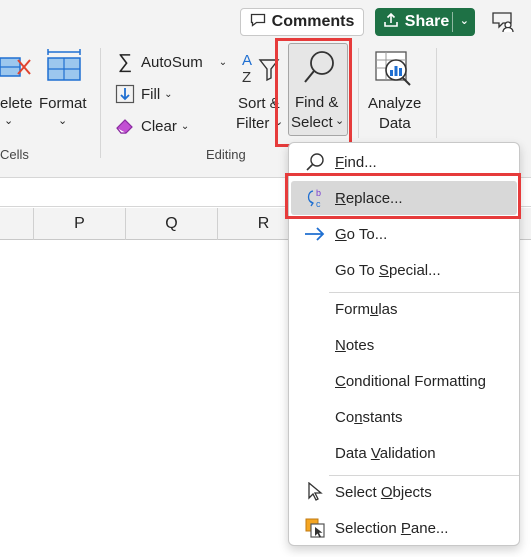 The width and height of the screenshot is (531, 557). I want to click on analyze-data-label-line1: Analyze, so click(395, 103).